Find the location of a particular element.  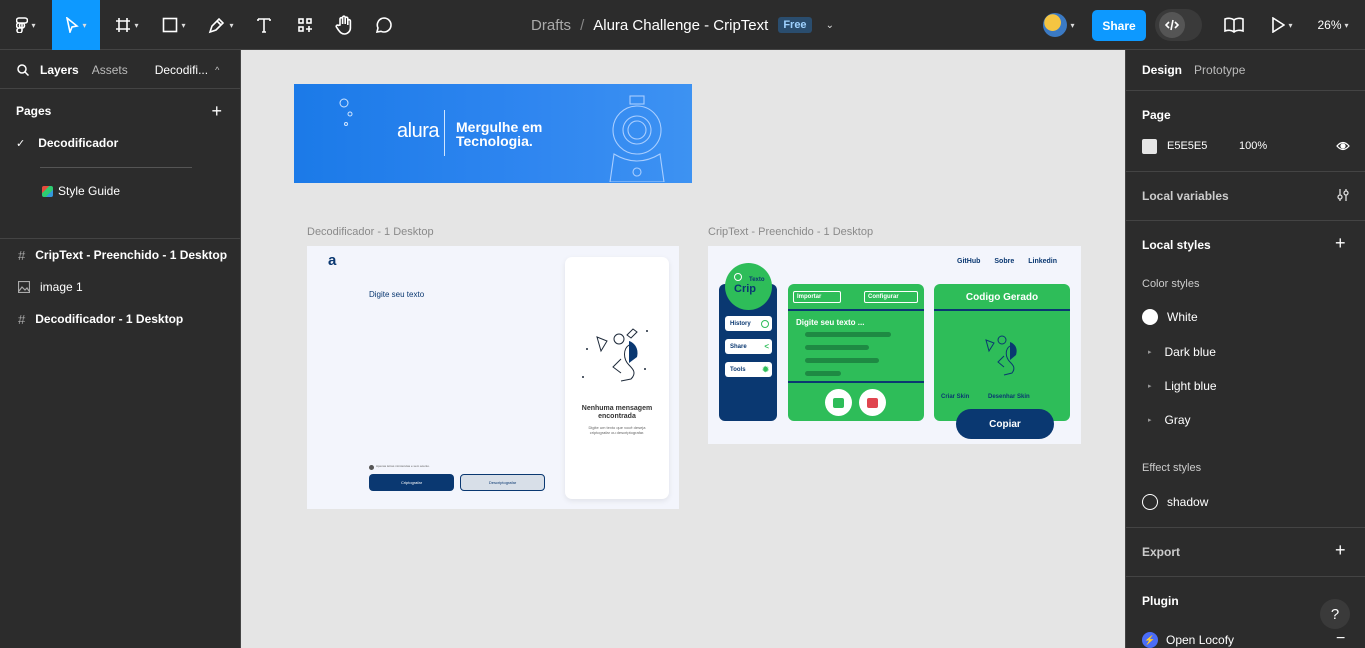

add-export-icon: + is located at coordinates (1340, 550).